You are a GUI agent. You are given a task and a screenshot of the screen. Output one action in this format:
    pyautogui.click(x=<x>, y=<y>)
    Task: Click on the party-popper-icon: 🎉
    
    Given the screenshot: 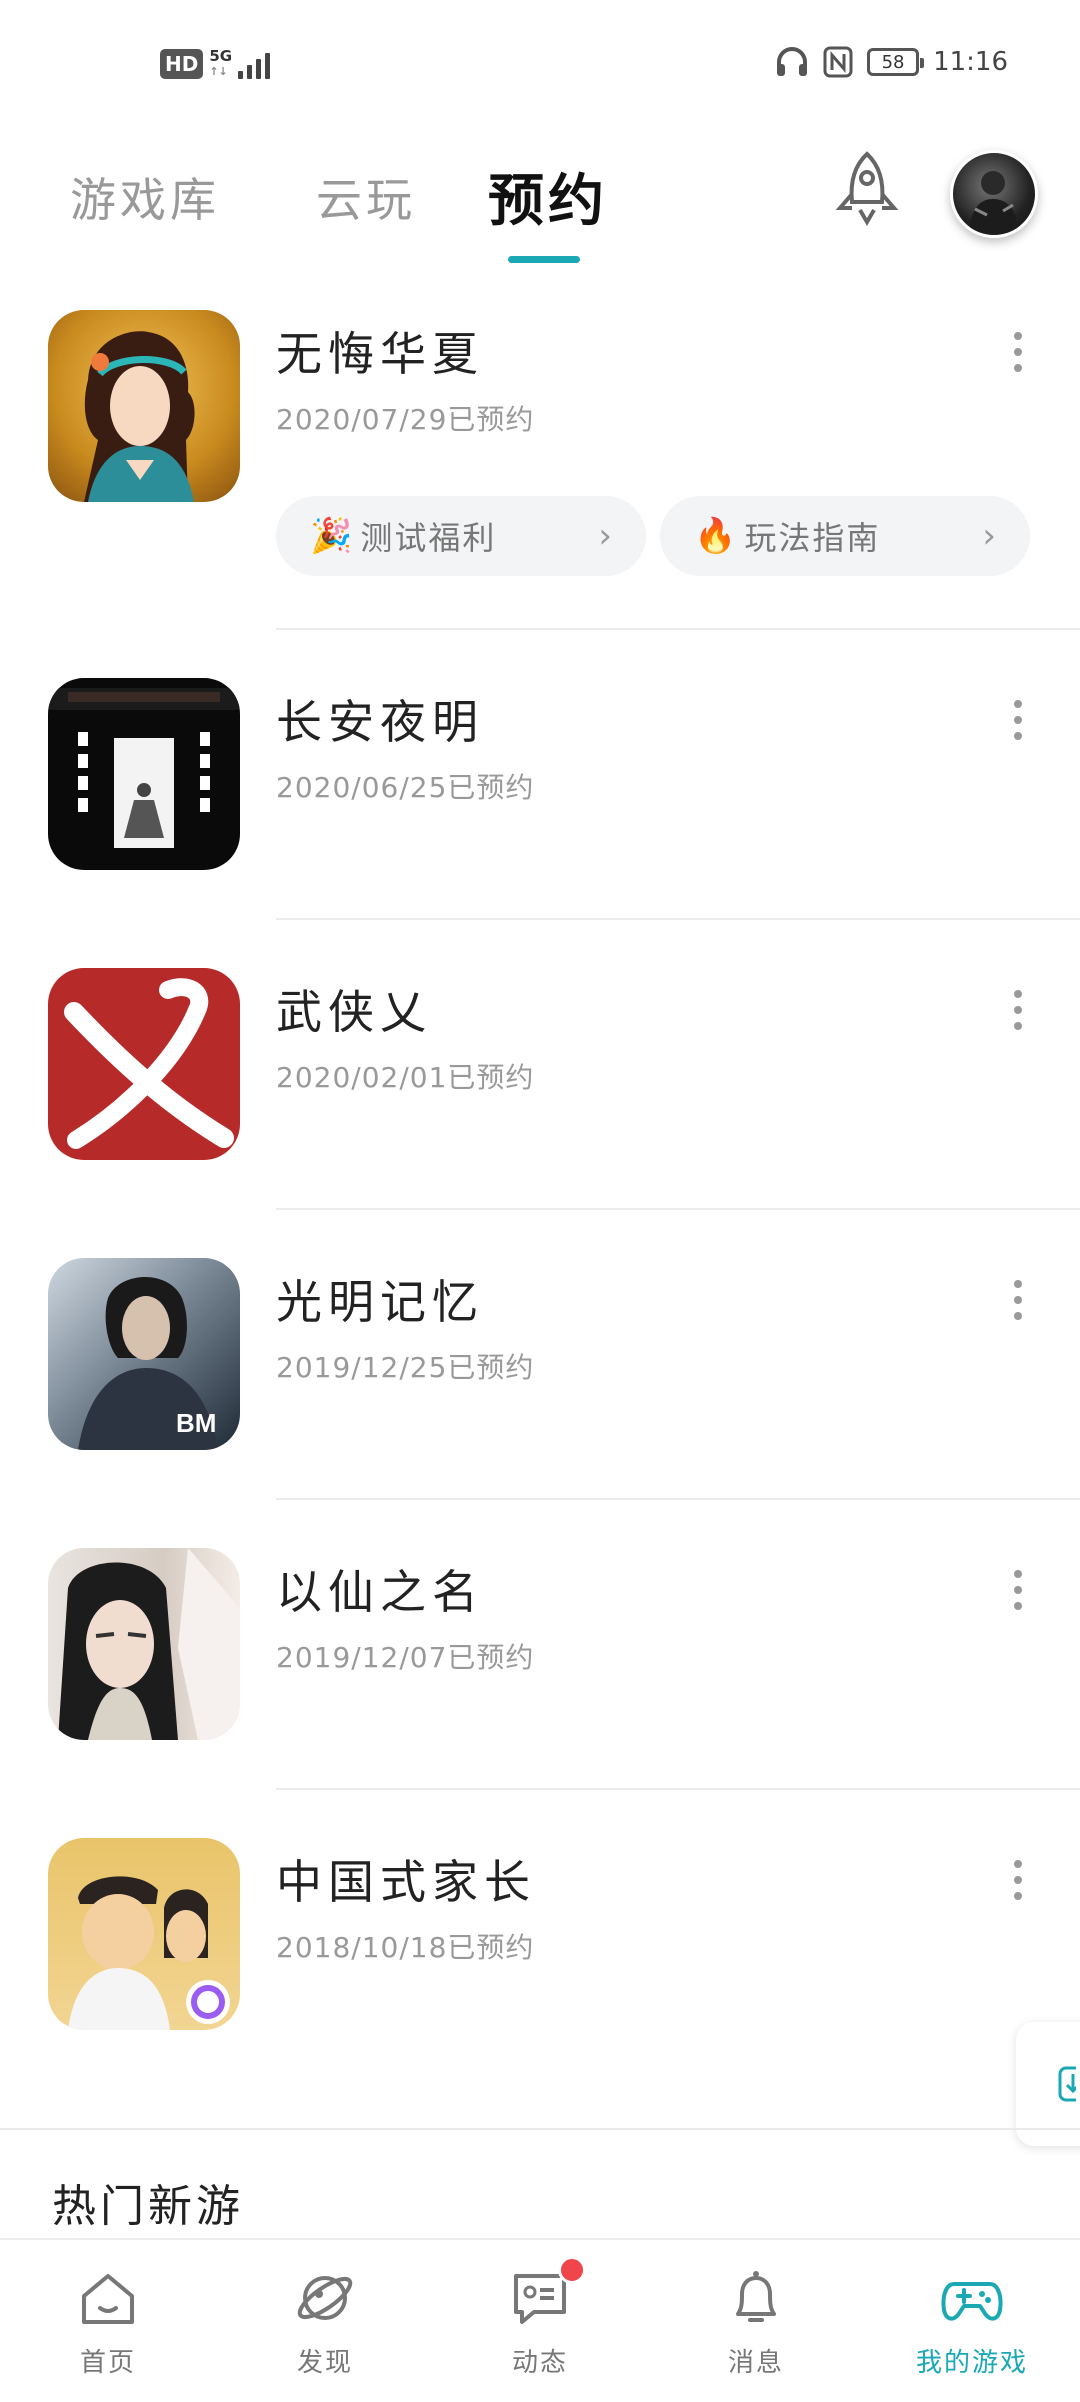 What is the action you would take?
    pyautogui.click(x=332, y=536)
    